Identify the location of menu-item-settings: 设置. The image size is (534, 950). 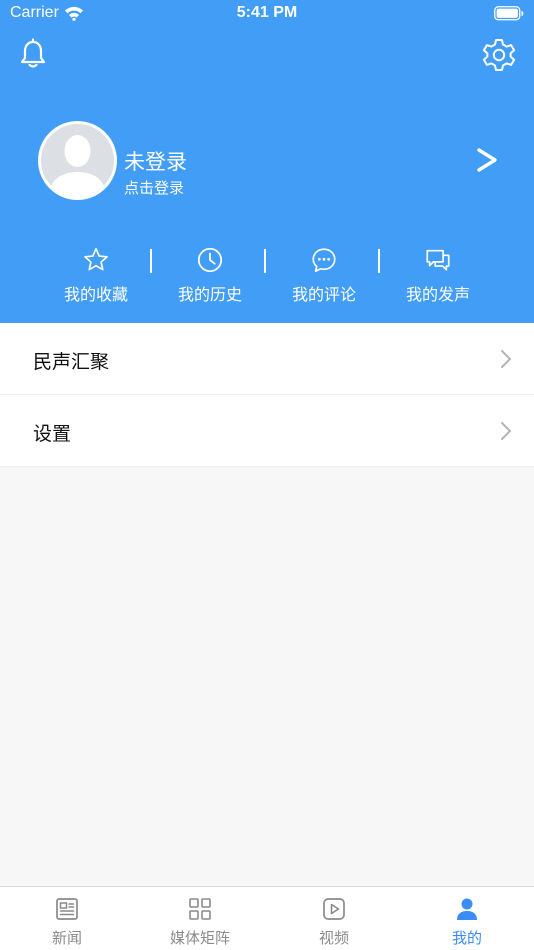
(267, 431).